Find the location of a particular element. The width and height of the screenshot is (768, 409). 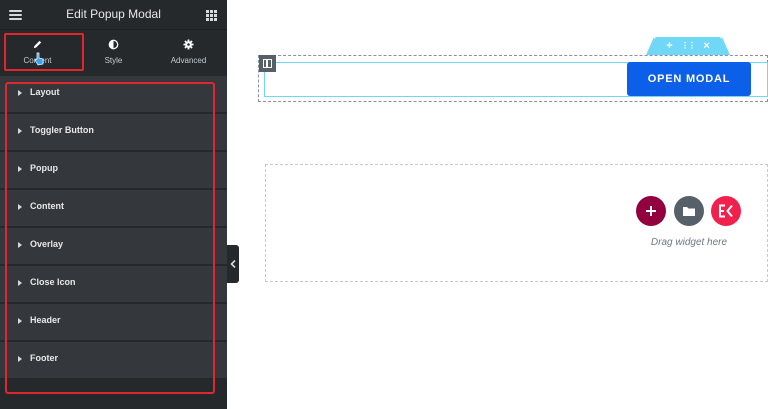

elementskit-logo-icon is located at coordinates (726, 211).